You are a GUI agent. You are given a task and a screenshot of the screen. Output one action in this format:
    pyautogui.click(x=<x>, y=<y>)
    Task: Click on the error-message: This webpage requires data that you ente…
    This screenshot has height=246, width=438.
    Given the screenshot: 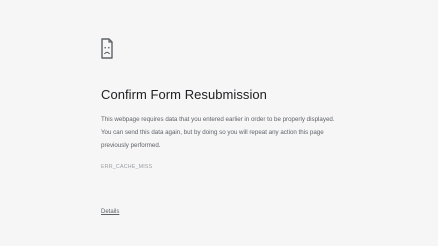 What is the action you would take?
    pyautogui.click(x=218, y=132)
    